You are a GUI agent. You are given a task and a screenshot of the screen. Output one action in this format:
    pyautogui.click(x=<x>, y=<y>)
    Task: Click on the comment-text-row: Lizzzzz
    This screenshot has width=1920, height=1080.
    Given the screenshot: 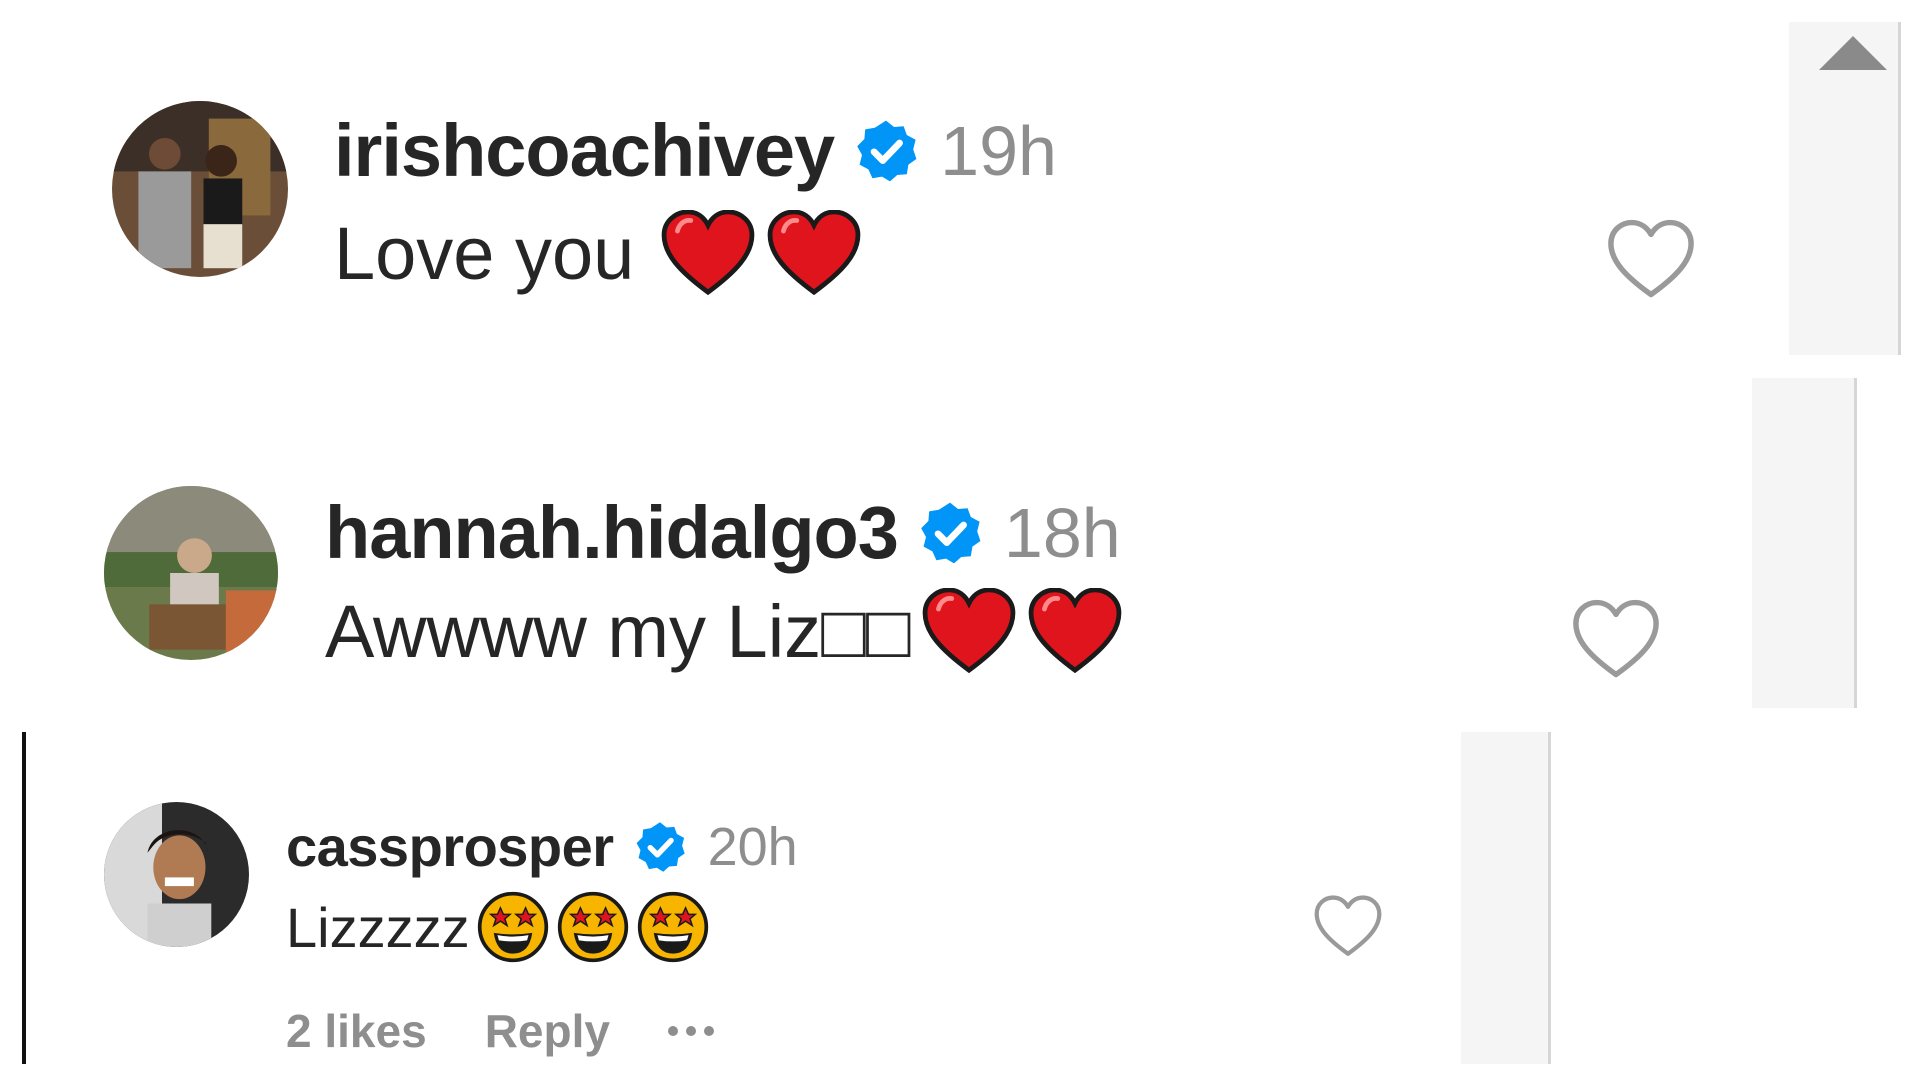 What is the action you would take?
    pyautogui.click(x=498, y=927)
    